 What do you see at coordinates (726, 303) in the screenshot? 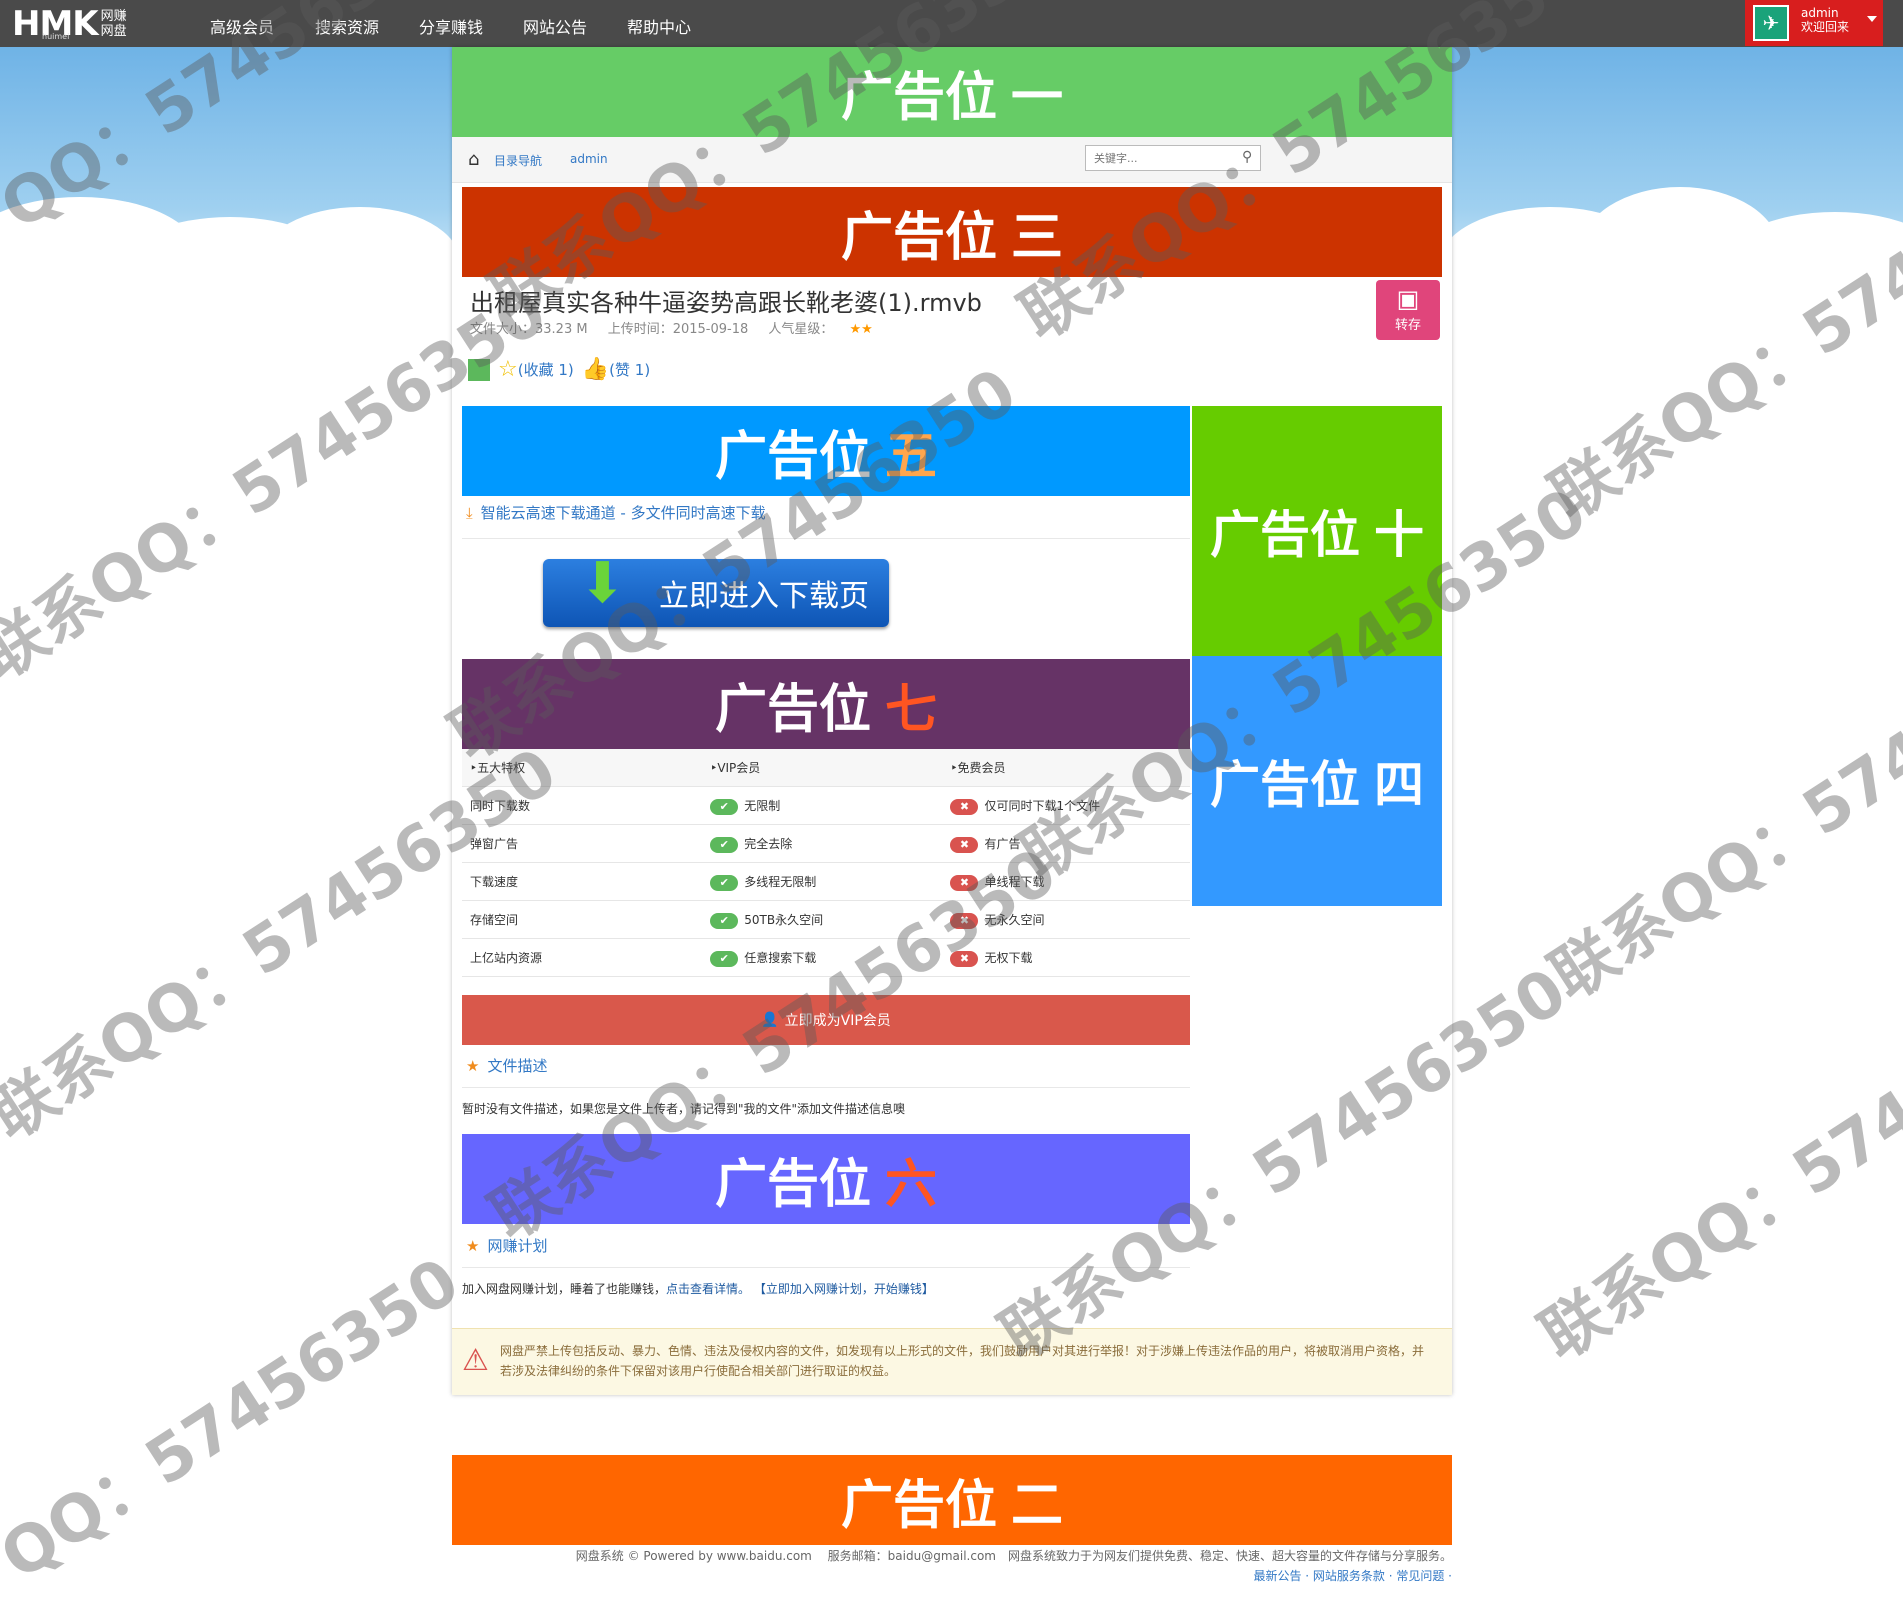
I see `file-title: 出租屋真实各种牛逼姿势高跟长靴老婆(1).rmvb` at bounding box center [726, 303].